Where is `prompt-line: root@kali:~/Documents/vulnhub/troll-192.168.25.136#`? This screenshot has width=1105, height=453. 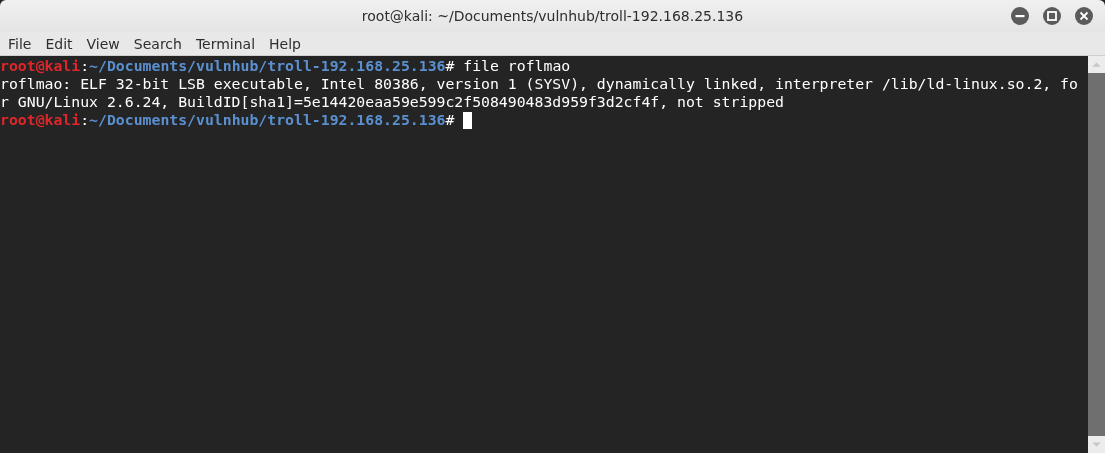
prompt-line: root@kali:~/Documents/vulnhub/troll-192.168.25.136# is located at coordinates (227, 120).